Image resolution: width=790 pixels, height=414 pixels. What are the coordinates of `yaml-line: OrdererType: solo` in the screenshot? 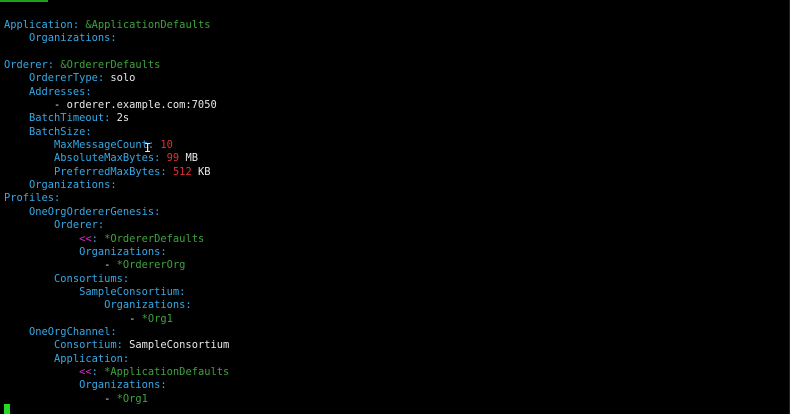 It's located at (116, 78).